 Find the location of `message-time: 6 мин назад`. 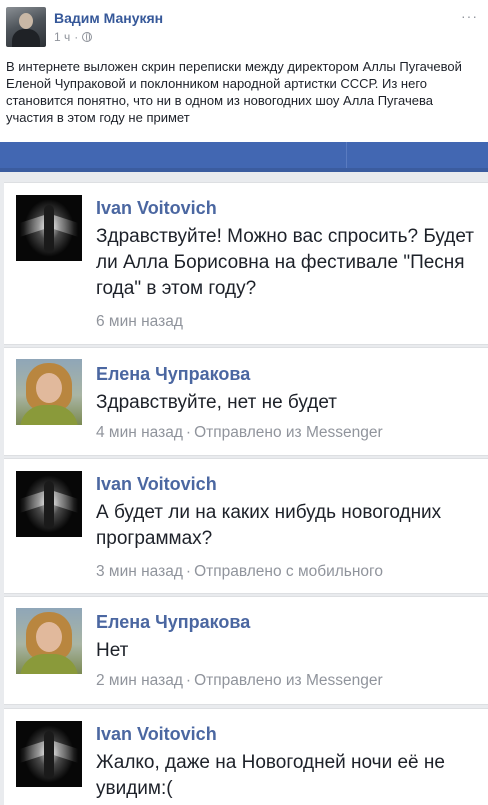

message-time: 6 мин назад is located at coordinates (139, 321).